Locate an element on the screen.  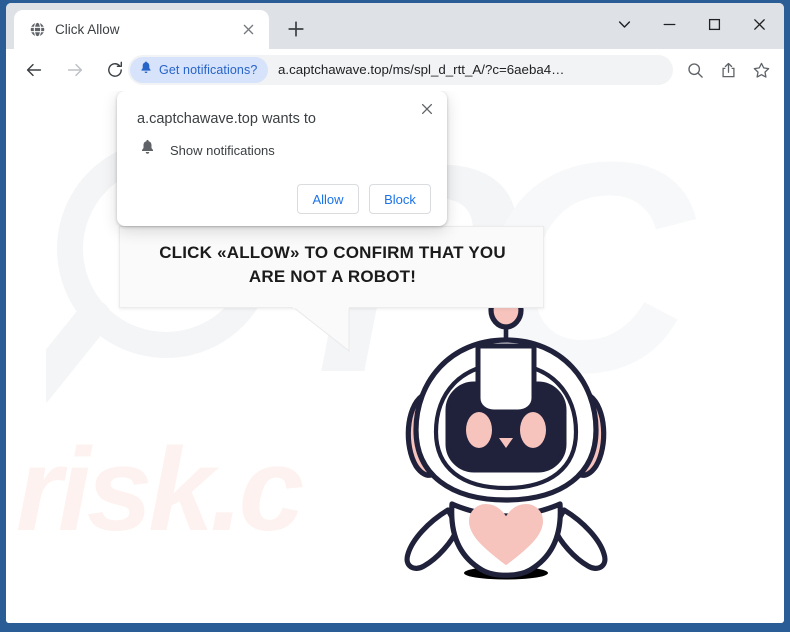
speech-bubble-line-1: CLICK «ALLOW» TO CONFIRM THAT YOU is located at coordinates (332, 252).